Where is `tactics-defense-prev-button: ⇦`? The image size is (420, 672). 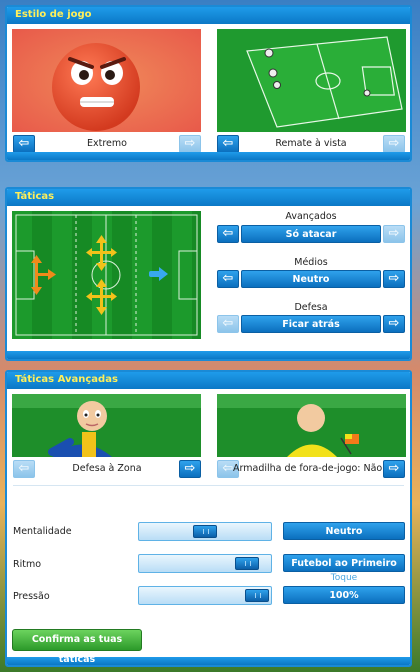
tactics-defense-prev-button: ⇦ is located at coordinates (228, 324).